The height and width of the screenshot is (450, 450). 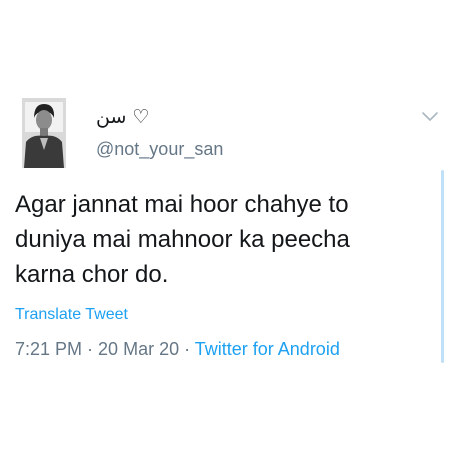 What do you see at coordinates (182, 239) in the screenshot?
I see `tweet-text-line: duniya mai mahnoor ka peecha` at bounding box center [182, 239].